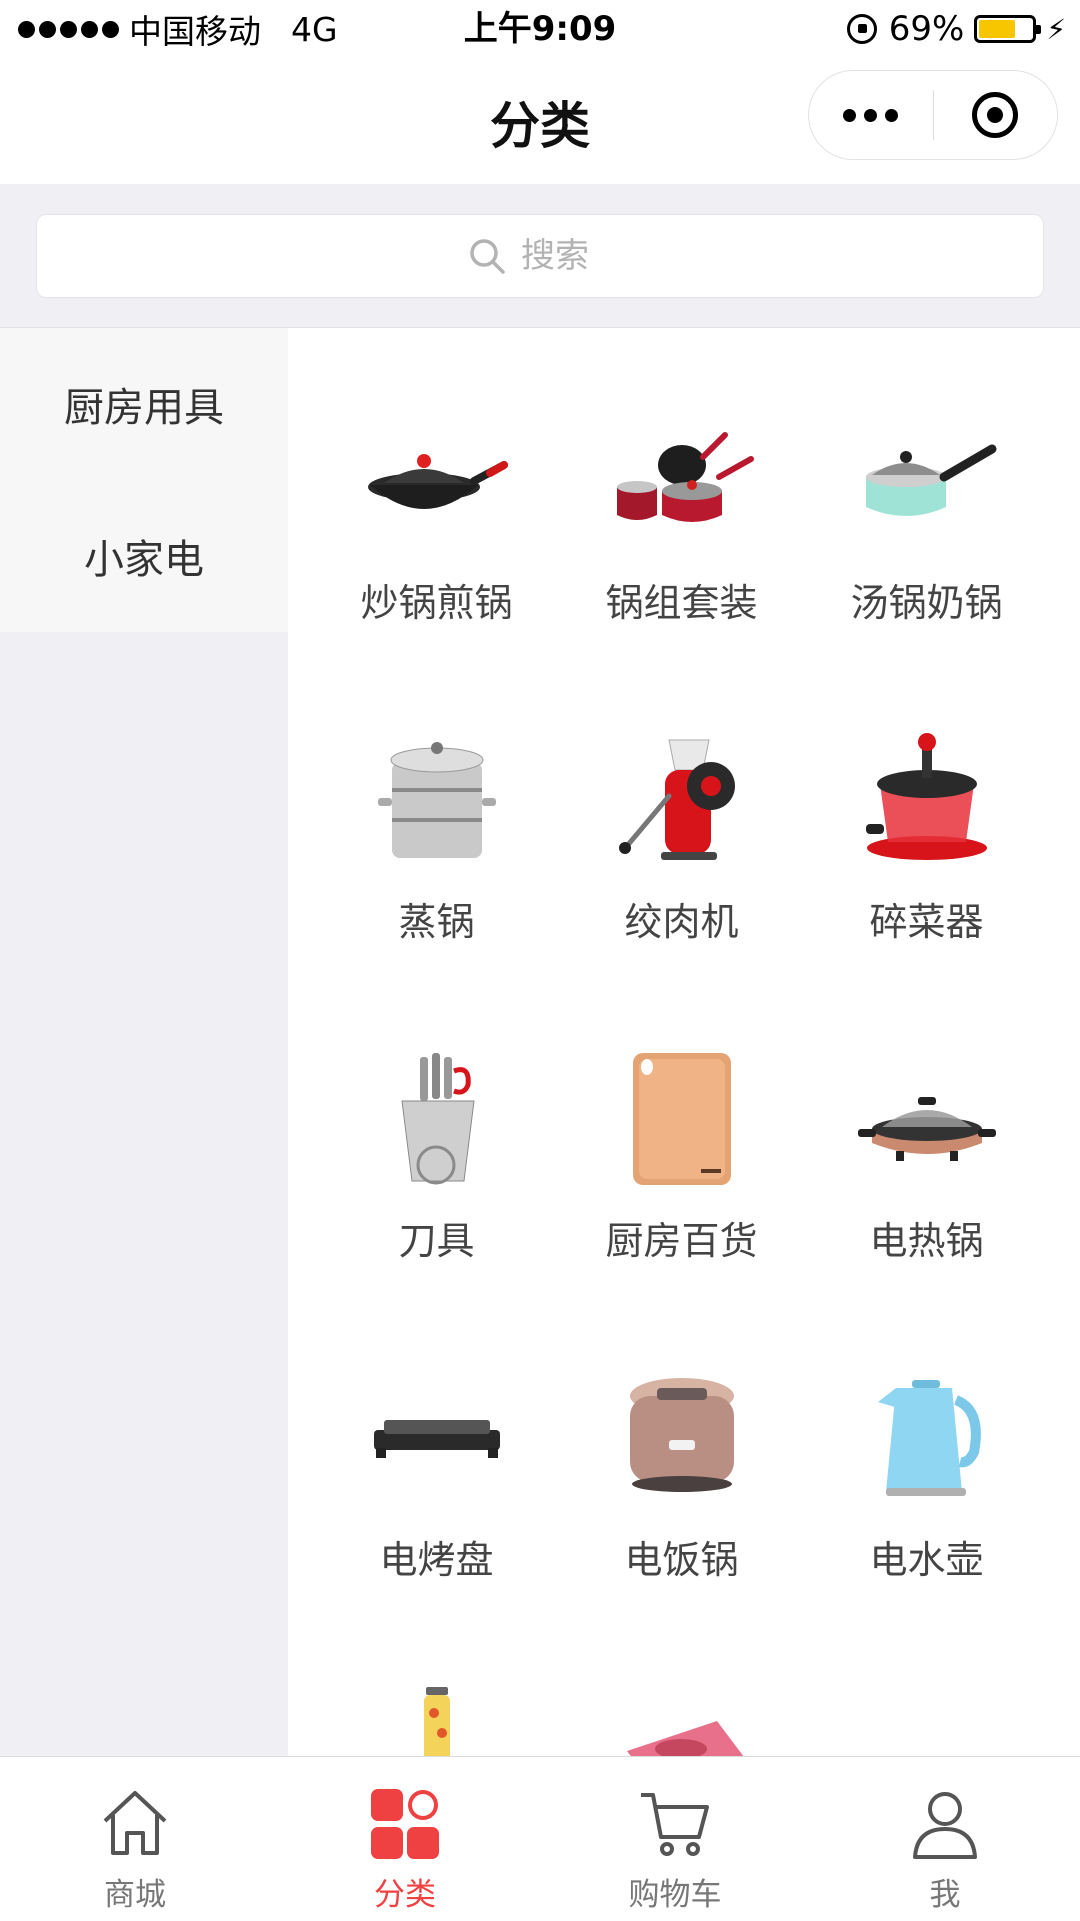 The image size is (1080, 1921). Describe the element at coordinates (437, 480) in the screenshot. I see `wok-icon` at that location.